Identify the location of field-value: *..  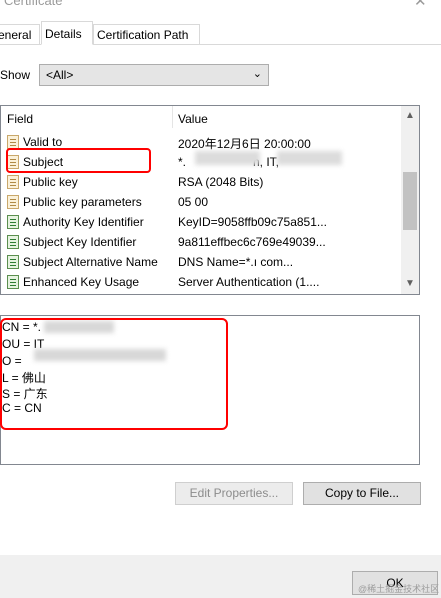
(182, 162).